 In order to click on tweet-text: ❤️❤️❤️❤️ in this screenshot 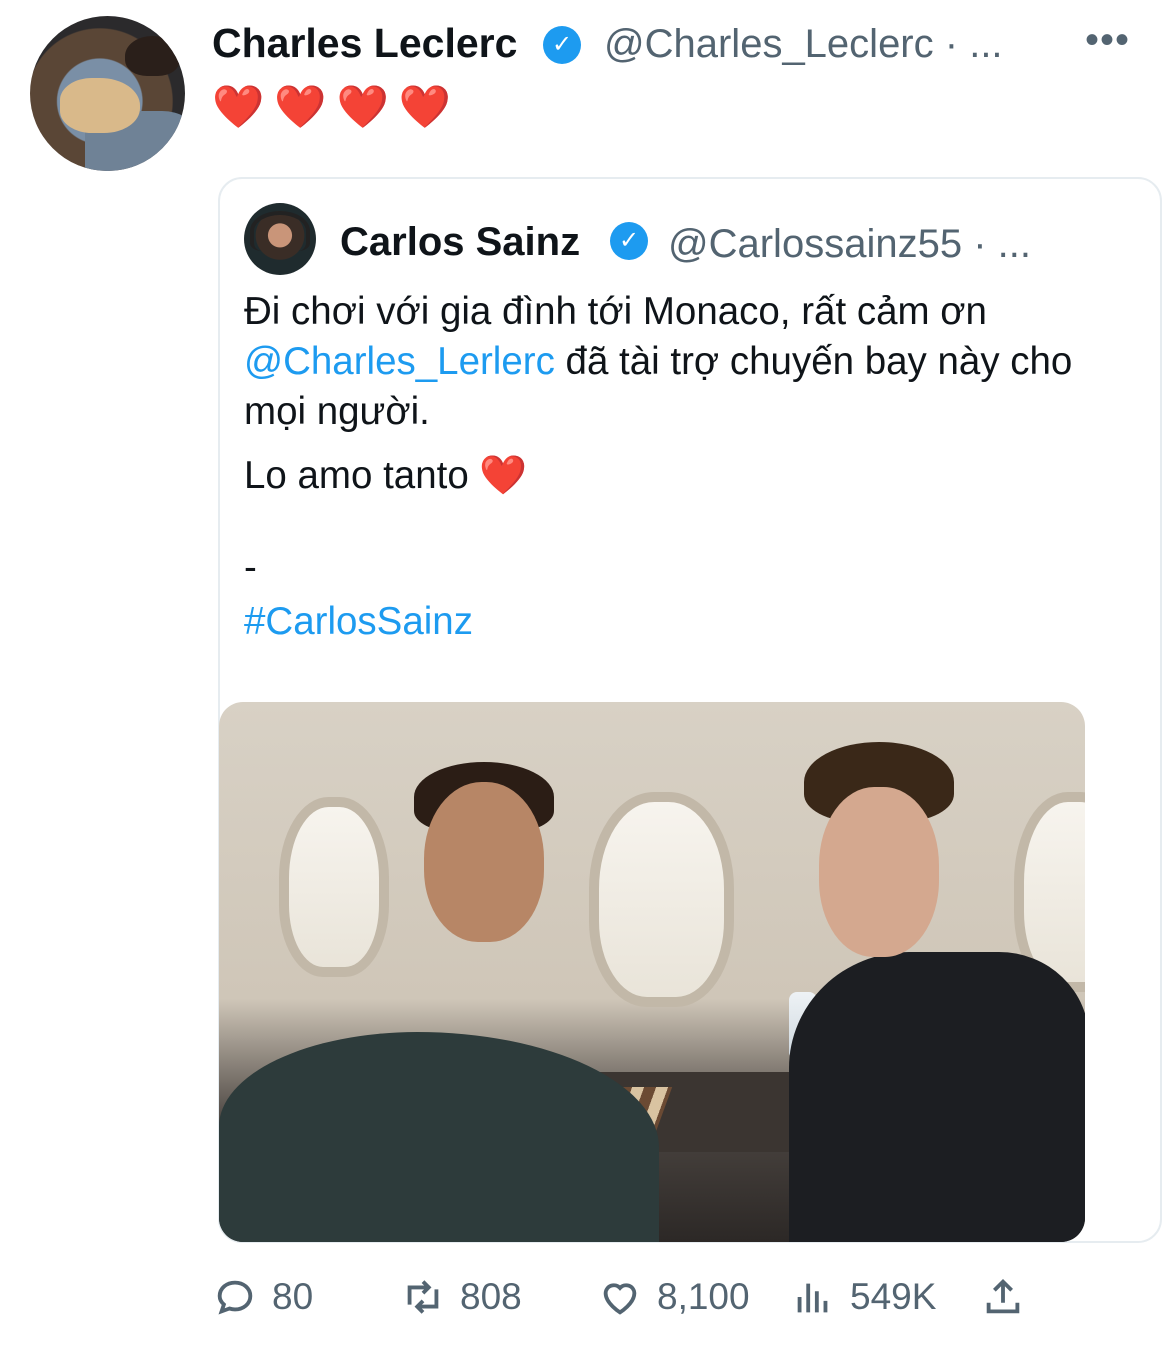, I will do `click(337, 106)`.